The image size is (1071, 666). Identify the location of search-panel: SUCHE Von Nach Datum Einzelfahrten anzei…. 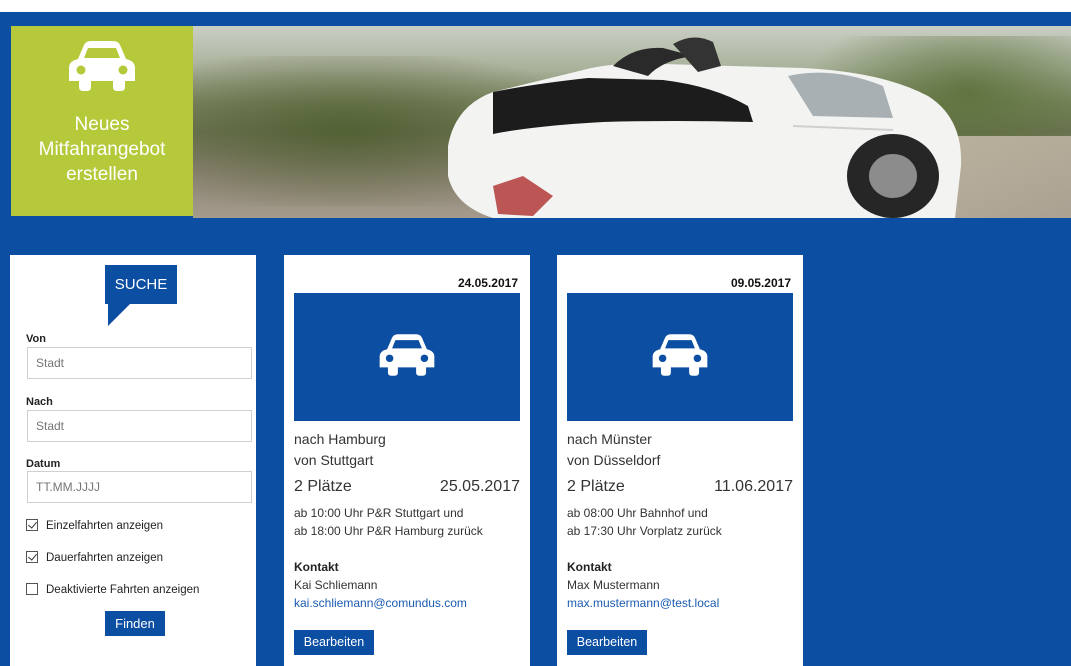
(133, 460).